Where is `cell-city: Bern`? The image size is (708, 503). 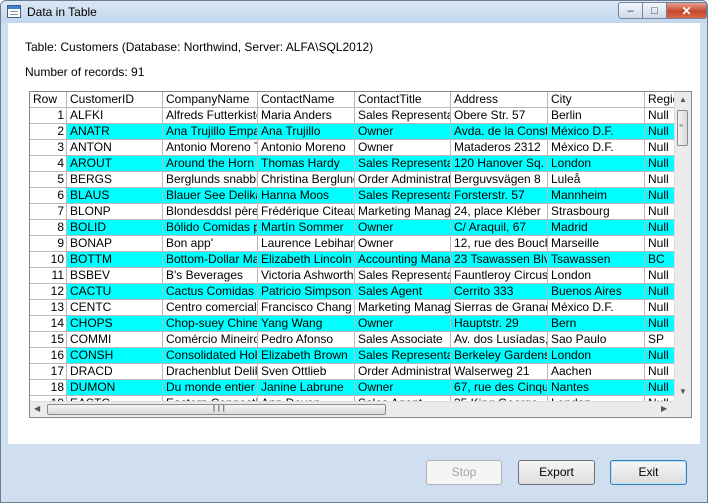 cell-city: Bern is located at coordinates (596, 324).